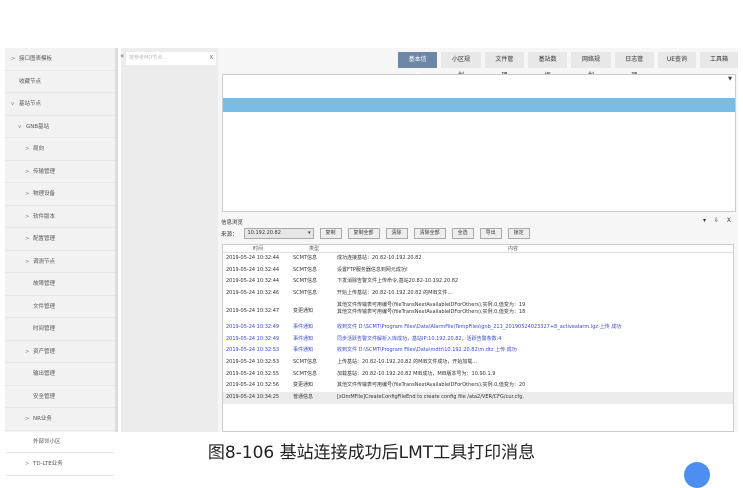 Image resolution: width=743 pixels, height=488 pixels. Describe the element at coordinates (60, 419) in the screenshot. I see `tree-item: > NR业务` at that location.